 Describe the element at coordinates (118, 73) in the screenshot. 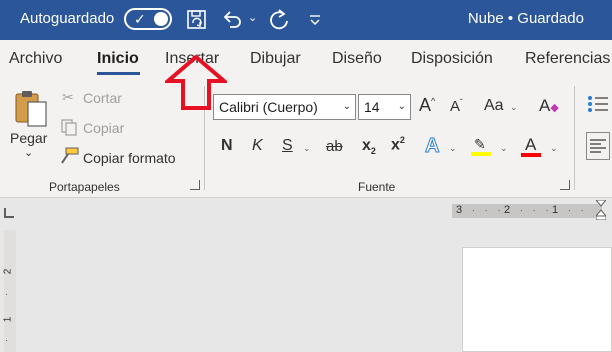

I see `active-tab-indicator` at that location.